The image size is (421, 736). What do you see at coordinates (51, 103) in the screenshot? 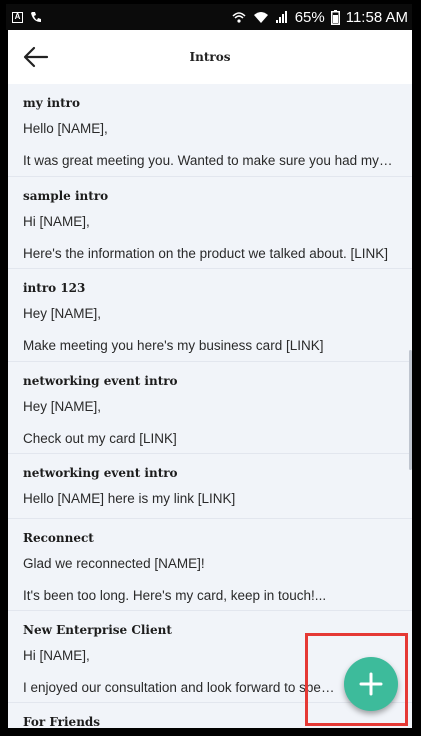
I see `intro-title: my intro` at bounding box center [51, 103].